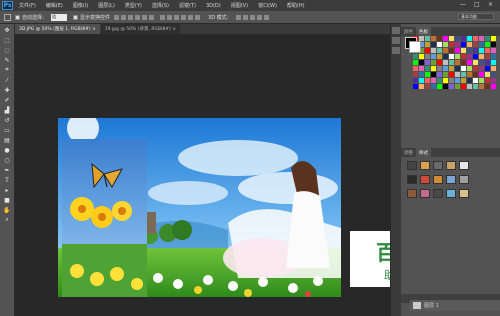 The image size is (500, 316). Describe the element at coordinates (7, 80) in the screenshot. I see `eyedropper-icon: ⁄` at that location.